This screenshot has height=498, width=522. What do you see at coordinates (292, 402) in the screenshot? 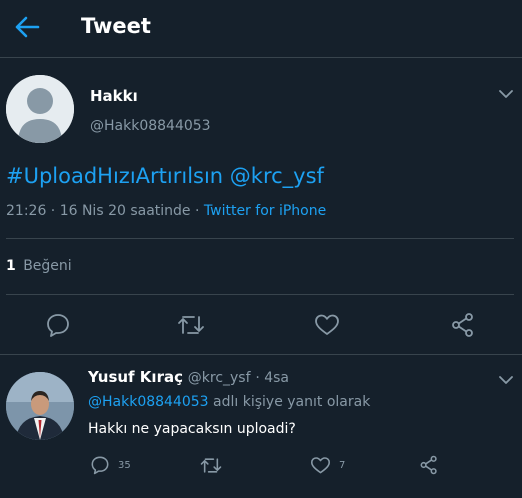
I see `reply-context-text: adlı kişiye yanıt olarak` at bounding box center [292, 402].